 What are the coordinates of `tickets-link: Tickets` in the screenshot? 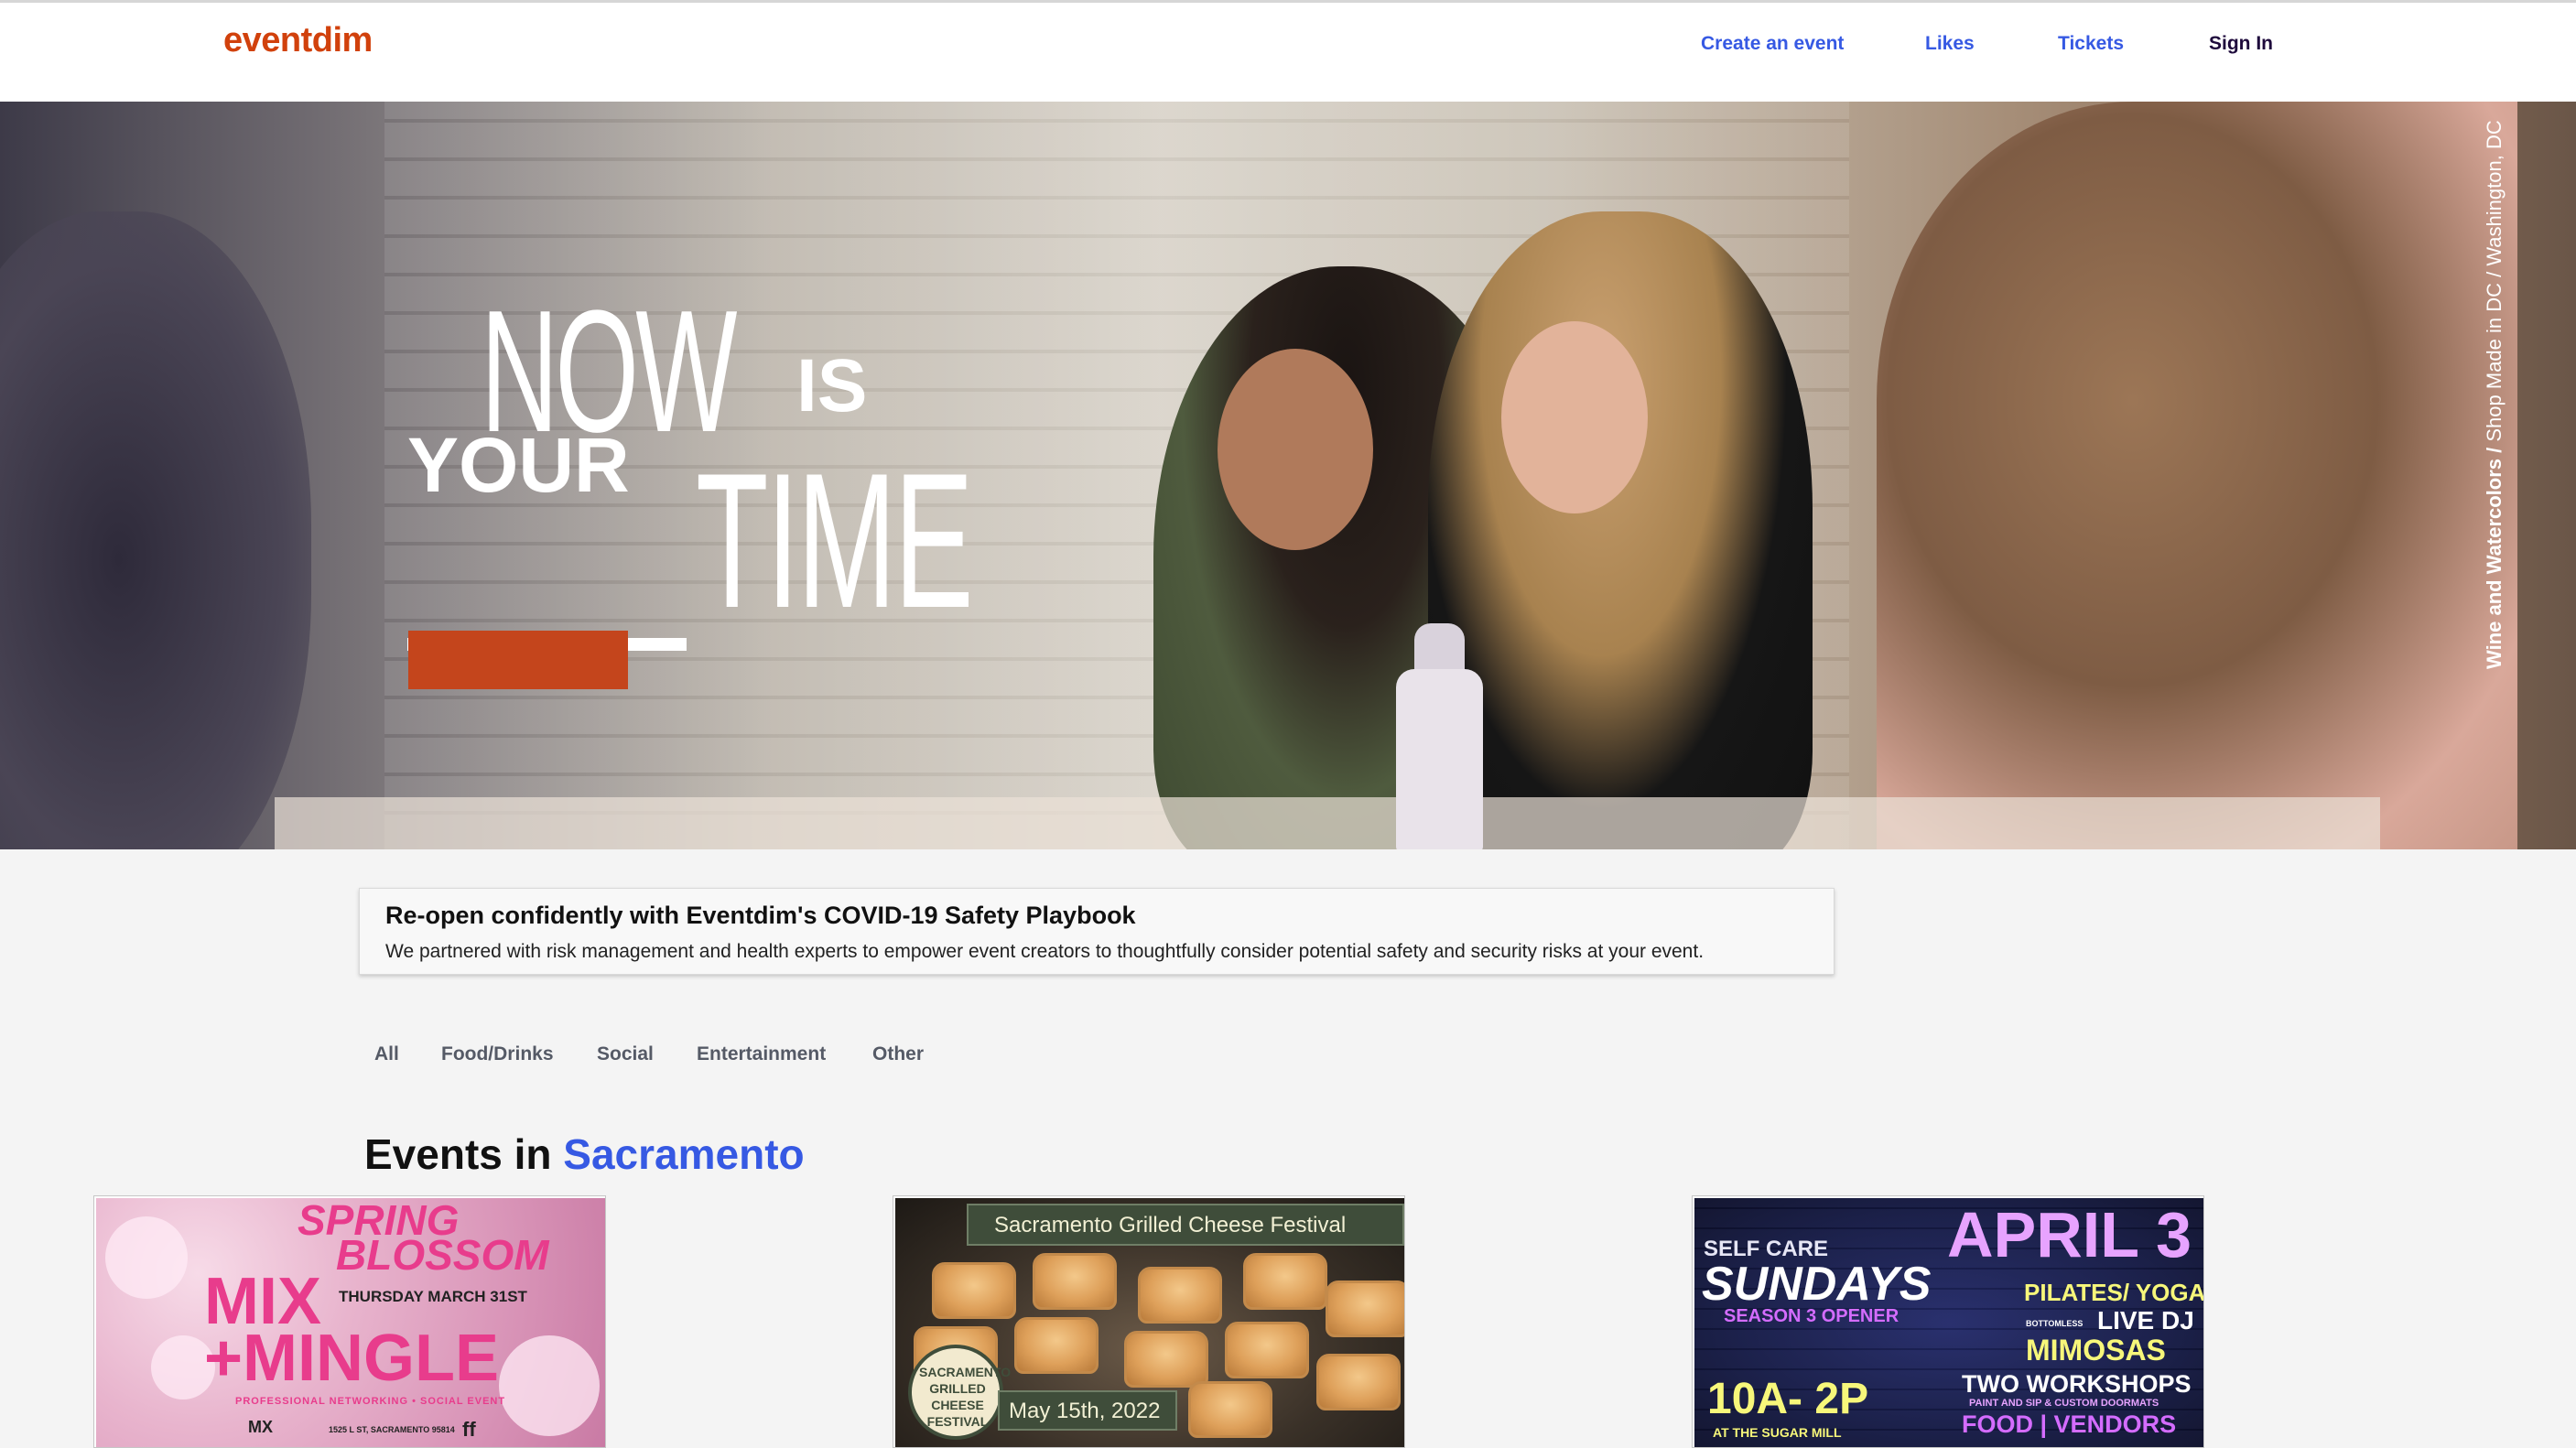 It's located at (2091, 44).